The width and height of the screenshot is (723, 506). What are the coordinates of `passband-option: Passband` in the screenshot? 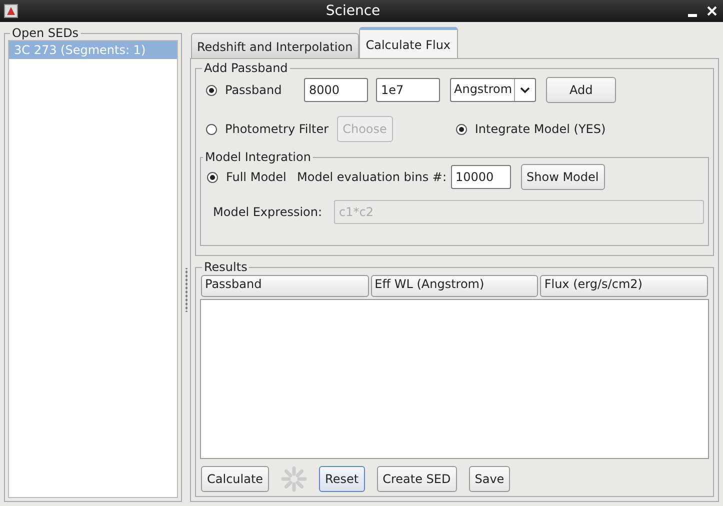 It's located at (248, 90).